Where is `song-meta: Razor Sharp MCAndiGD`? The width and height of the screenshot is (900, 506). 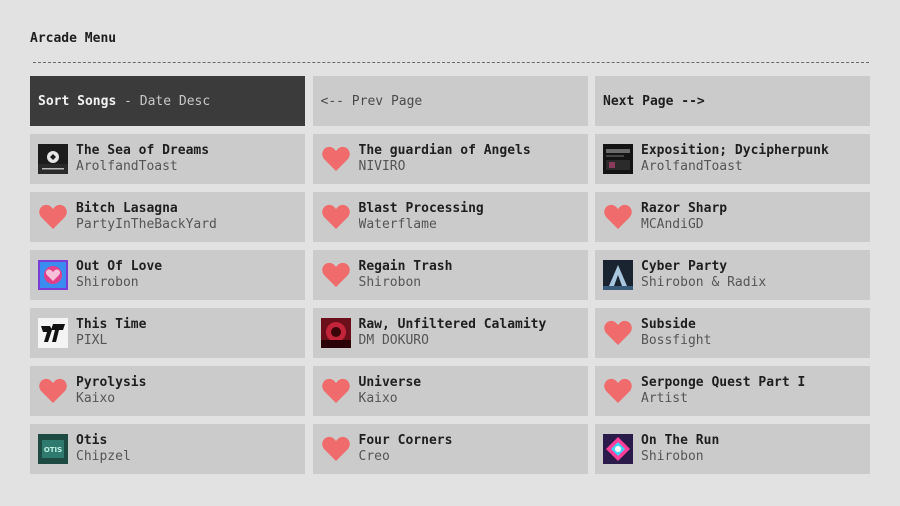
song-meta: Razor Sharp MCAndiGD is located at coordinates (684, 217).